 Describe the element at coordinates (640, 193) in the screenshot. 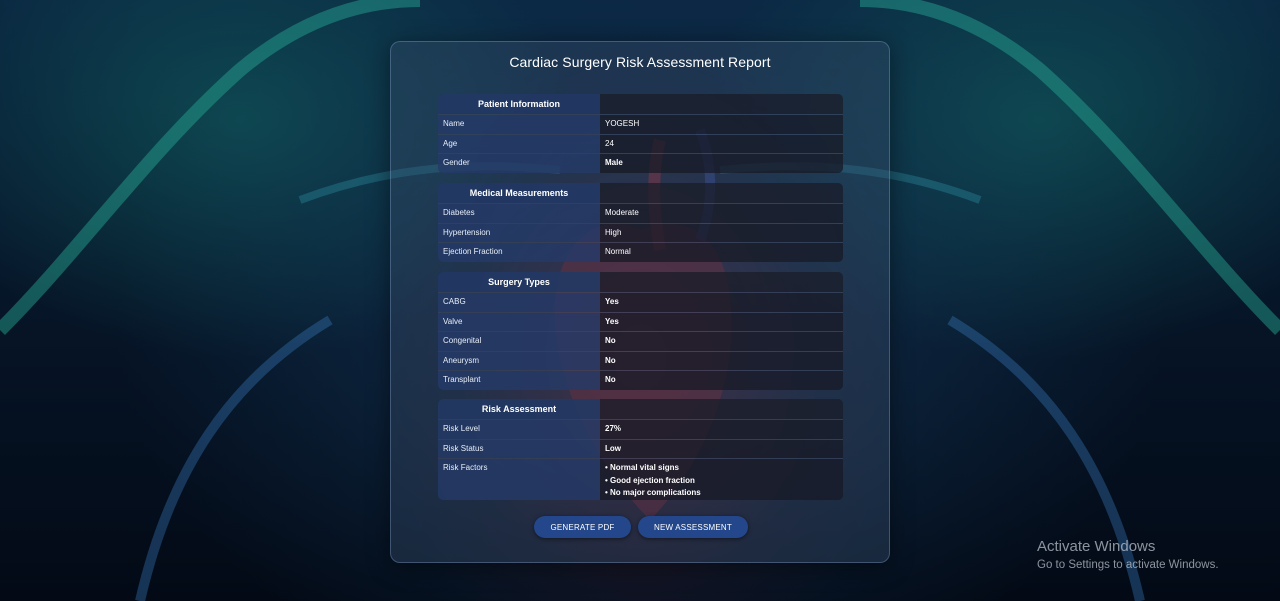

I see `section-header: Medical Measurements` at that location.